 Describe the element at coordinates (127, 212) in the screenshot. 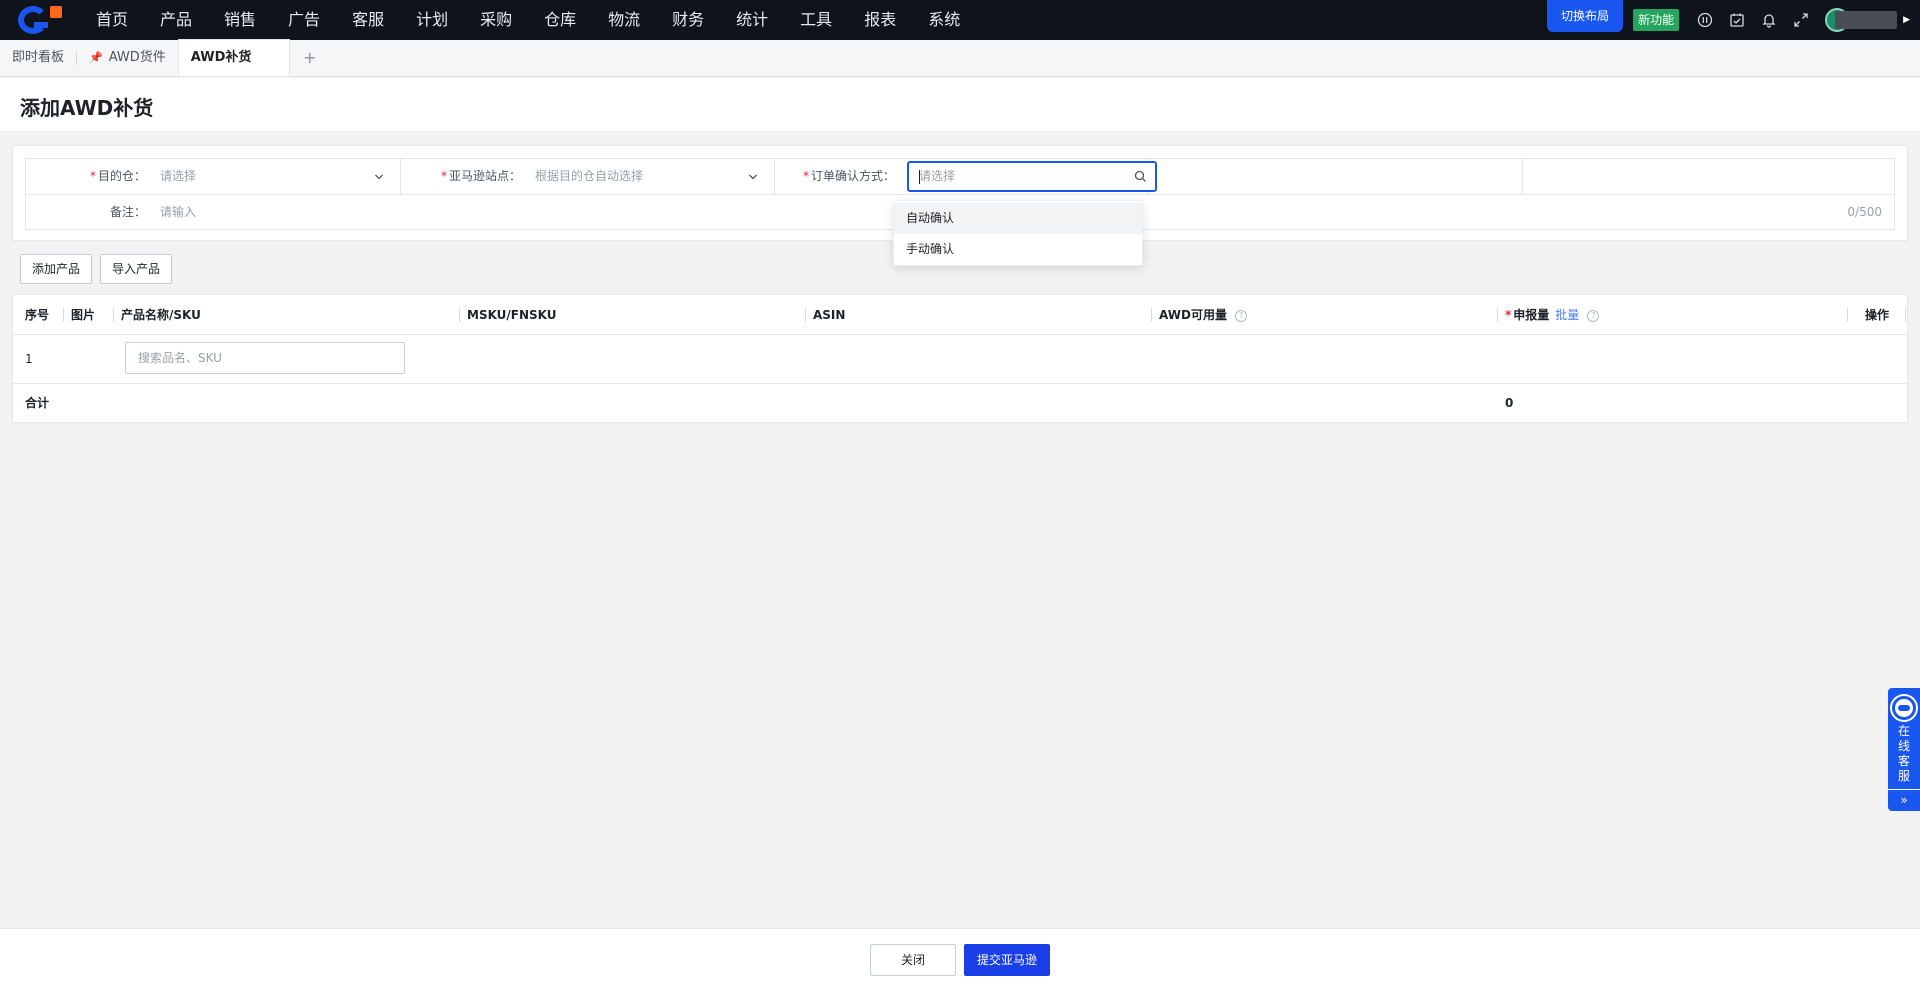

I see `remark-label: 备注：` at that location.